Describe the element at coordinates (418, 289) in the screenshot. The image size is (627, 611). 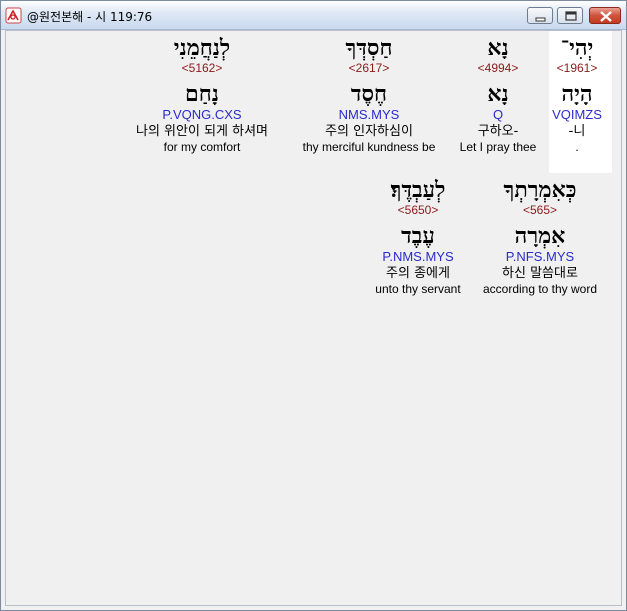
I see `english-gloss: unto thy servant` at that location.